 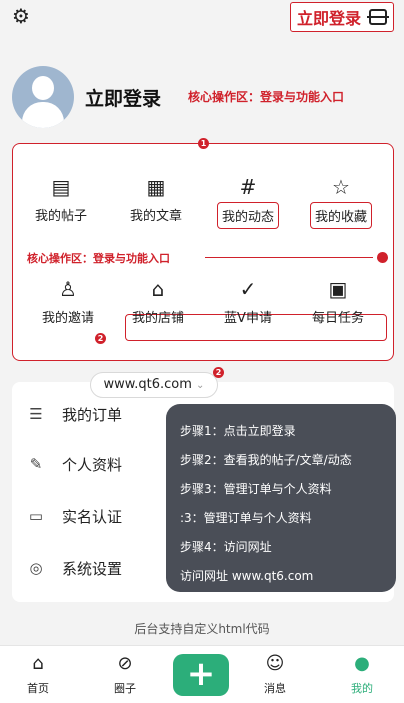 I want to click on edit-icon: ✎, so click(x=36, y=464).